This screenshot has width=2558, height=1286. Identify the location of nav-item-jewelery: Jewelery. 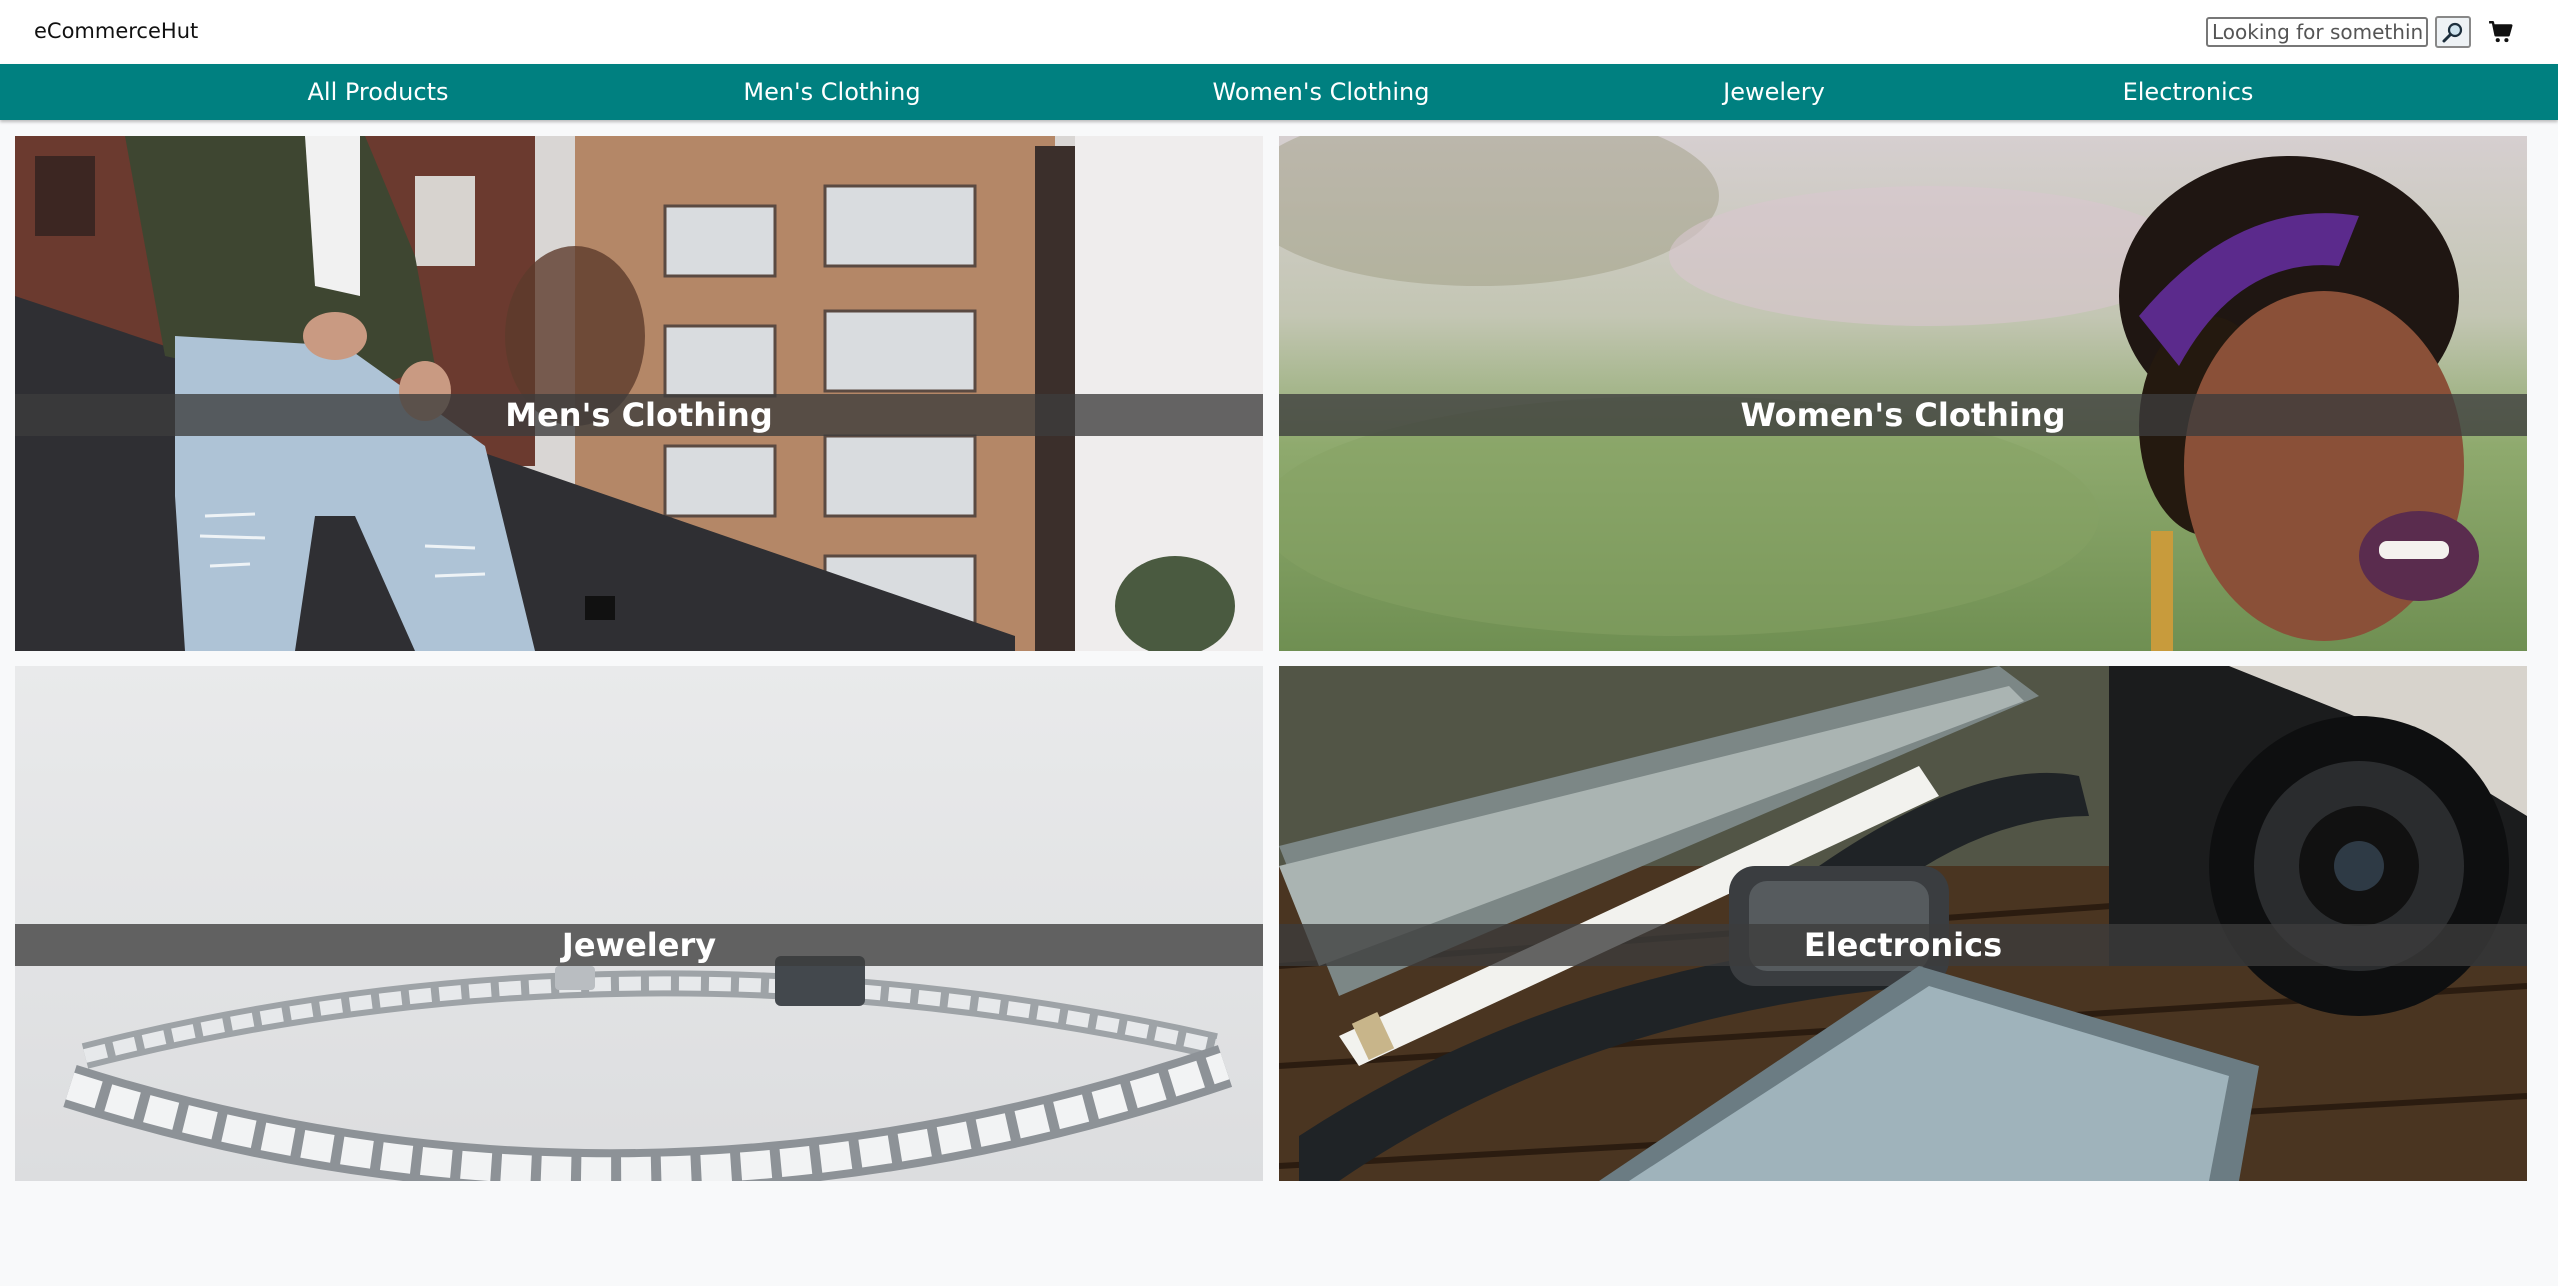
(1774, 92).